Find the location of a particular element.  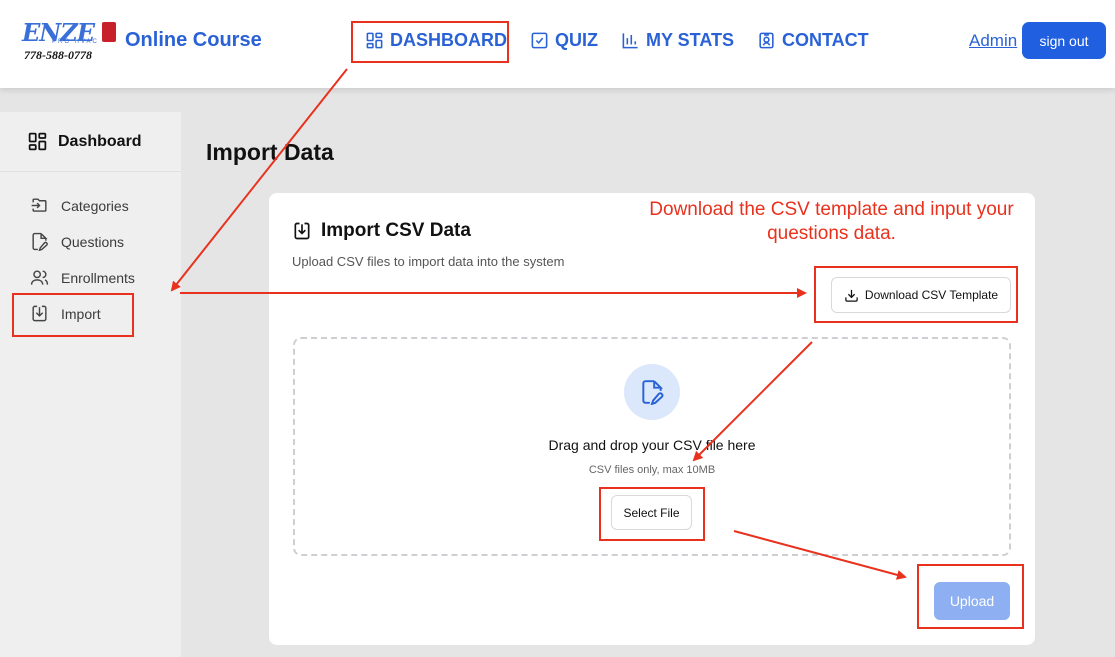

nav-dashboard: DASHBOARD is located at coordinates (436, 40).